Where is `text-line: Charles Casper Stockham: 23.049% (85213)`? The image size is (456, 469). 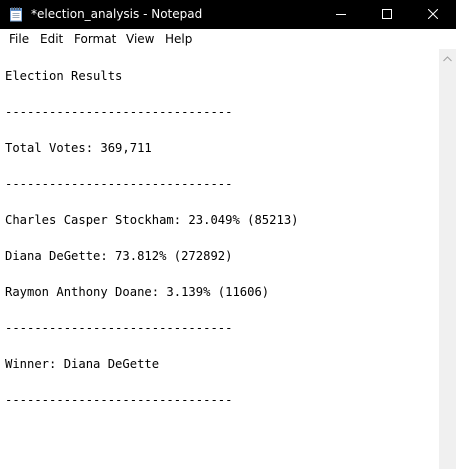
text-line: Charles Casper Stockham: 23.049% (85213) is located at coordinates (152, 220).